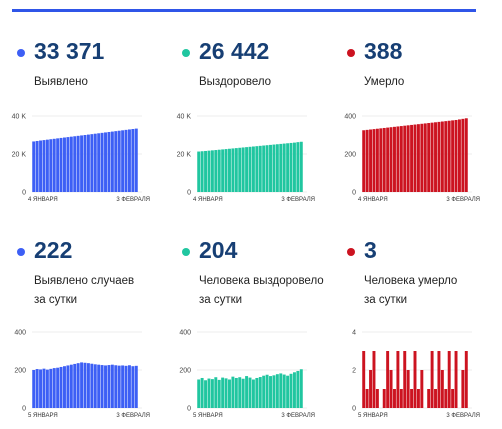  What do you see at coordinates (53, 250) in the screenshot?
I see `value-detected-daily: 222` at bounding box center [53, 250].